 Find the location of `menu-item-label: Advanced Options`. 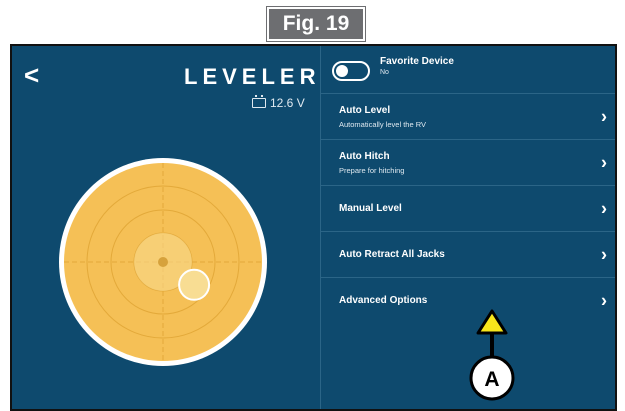

menu-item-label: Advanced Options is located at coordinates (383, 300).